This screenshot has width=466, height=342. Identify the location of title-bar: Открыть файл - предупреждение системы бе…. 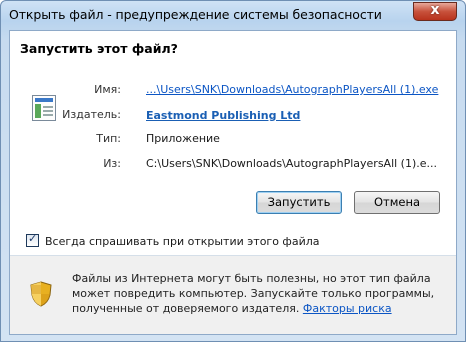
(233, 16).